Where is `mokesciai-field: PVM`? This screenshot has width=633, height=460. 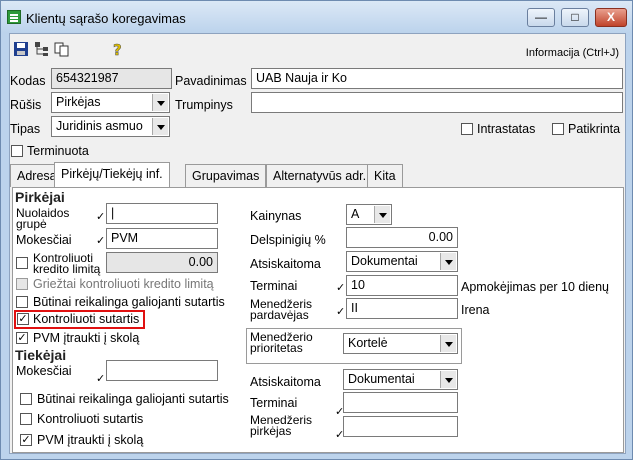 mokesciai-field: PVM is located at coordinates (162, 238).